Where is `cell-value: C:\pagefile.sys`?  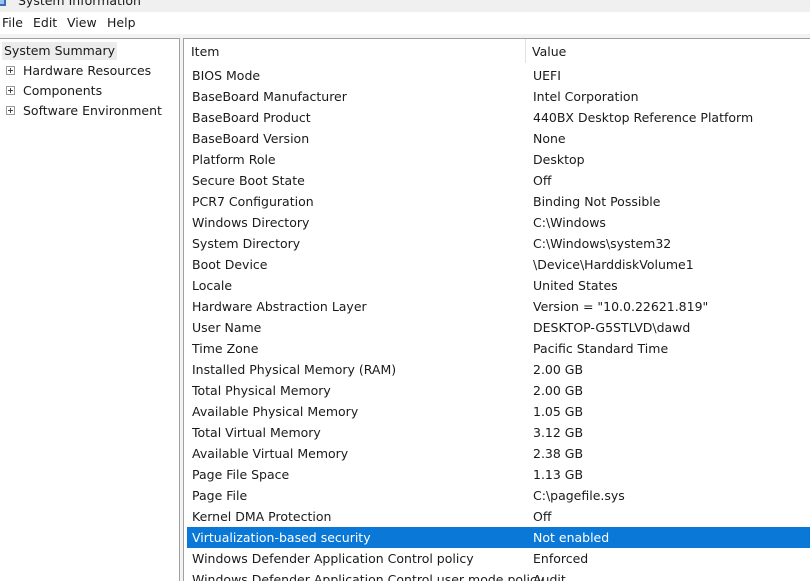
cell-value: C:\pagefile.sys is located at coordinates (579, 495).